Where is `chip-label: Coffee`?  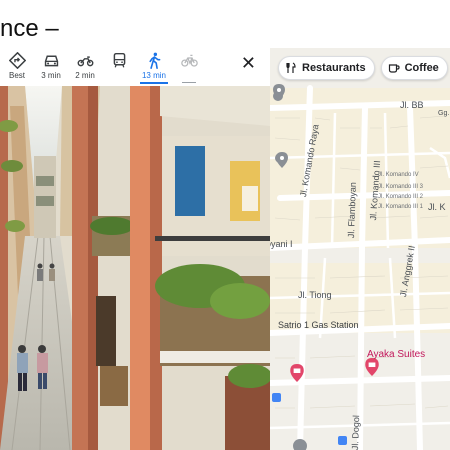
chip-label: Coffee is located at coordinates (421, 68).